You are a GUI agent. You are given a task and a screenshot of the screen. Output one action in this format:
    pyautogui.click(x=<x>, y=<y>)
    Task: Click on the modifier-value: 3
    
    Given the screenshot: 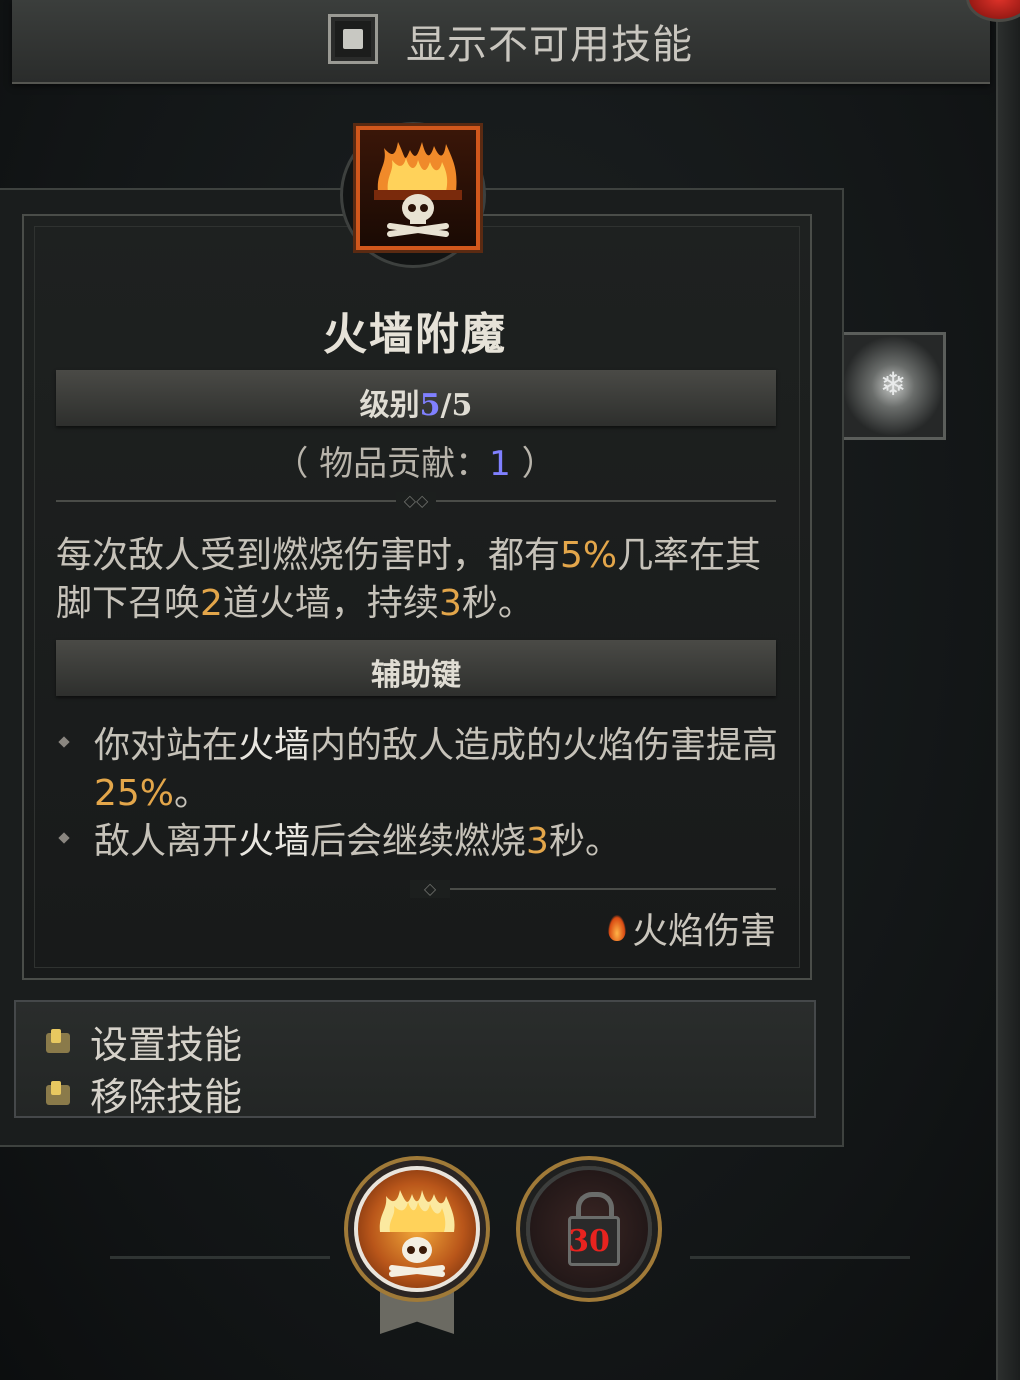 What is the action you would take?
    pyautogui.click(x=537, y=841)
    